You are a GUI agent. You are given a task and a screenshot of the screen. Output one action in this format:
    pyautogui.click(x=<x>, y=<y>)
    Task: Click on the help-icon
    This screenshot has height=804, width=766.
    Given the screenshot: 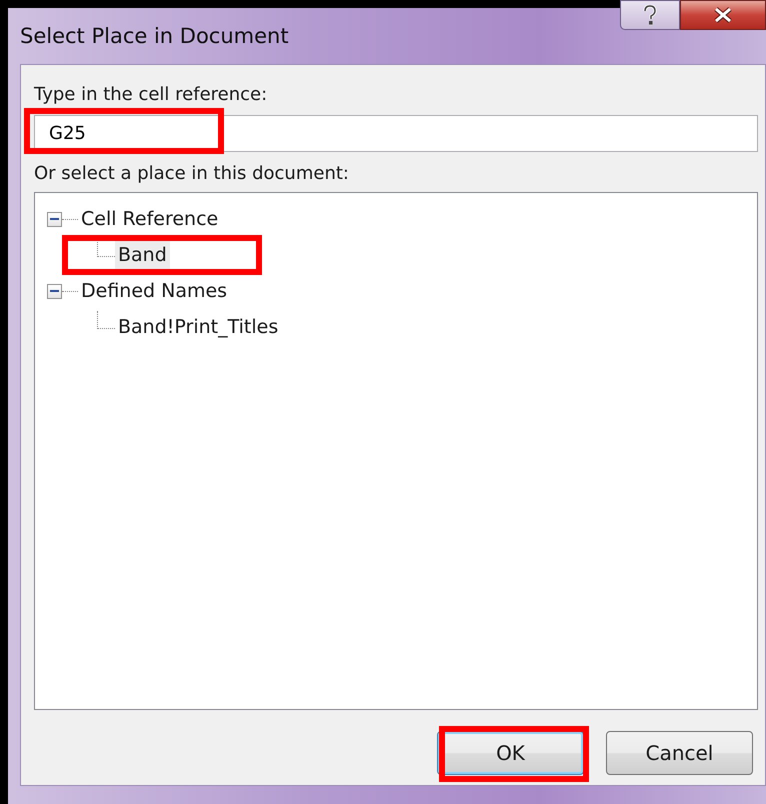 What is the action you would take?
    pyautogui.click(x=650, y=15)
    